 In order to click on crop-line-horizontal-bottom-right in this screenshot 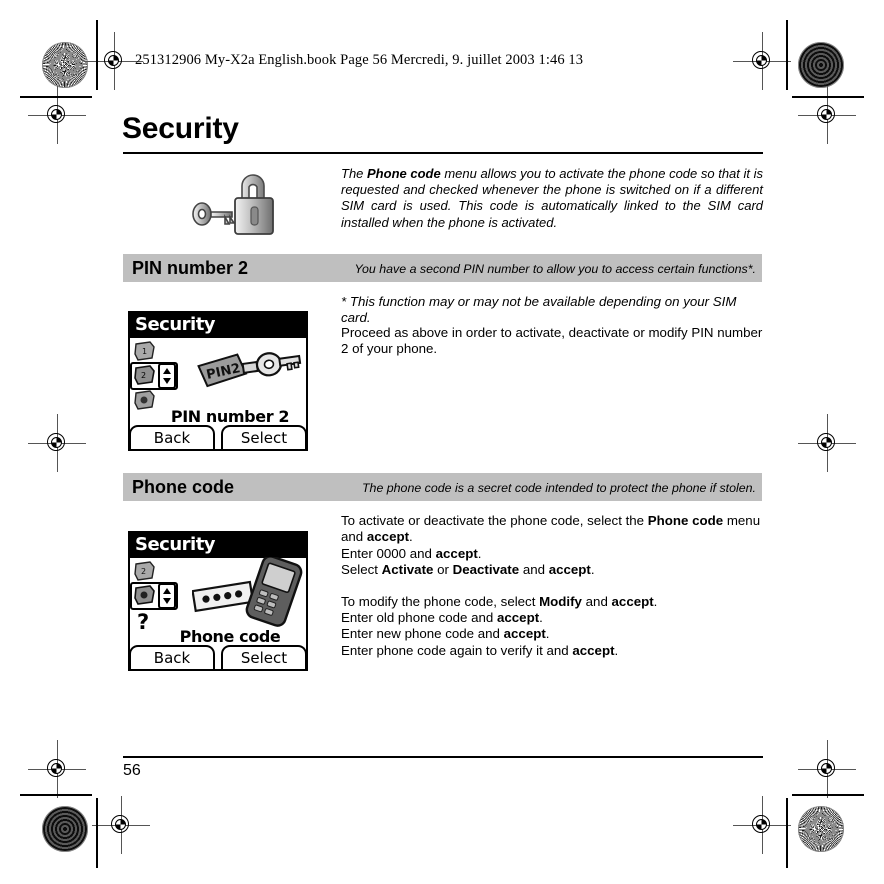, I will do `click(828, 795)`.